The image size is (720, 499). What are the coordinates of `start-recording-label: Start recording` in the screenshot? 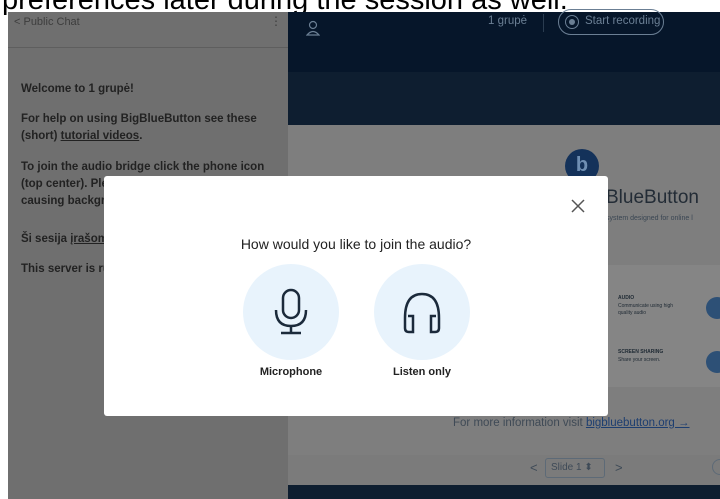 It's located at (623, 21).